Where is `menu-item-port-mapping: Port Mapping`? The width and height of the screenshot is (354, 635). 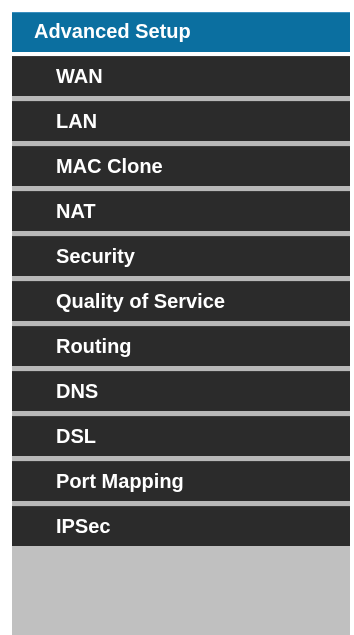
menu-item-port-mapping: Port Mapping is located at coordinates (181, 481).